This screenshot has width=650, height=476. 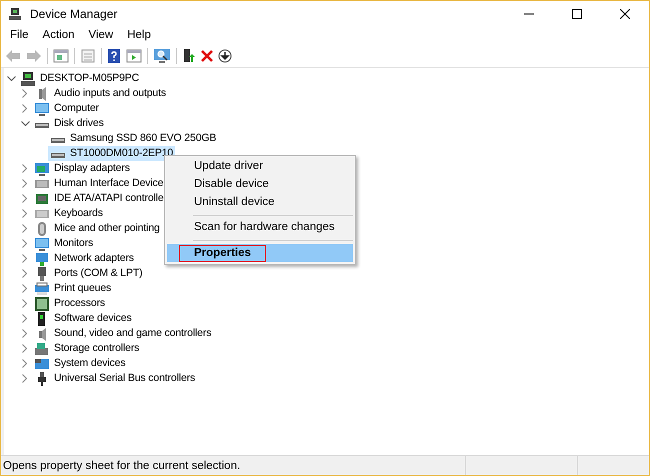 What do you see at coordinates (99, 183) in the screenshot?
I see `tree-item: Human Interface Device` at bounding box center [99, 183].